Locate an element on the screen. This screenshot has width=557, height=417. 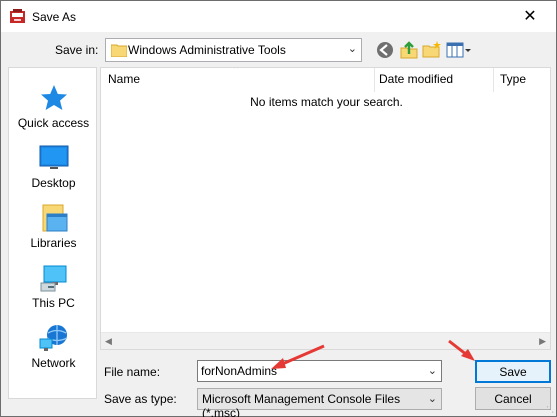
column-header-name: Name is located at coordinates (124, 79).